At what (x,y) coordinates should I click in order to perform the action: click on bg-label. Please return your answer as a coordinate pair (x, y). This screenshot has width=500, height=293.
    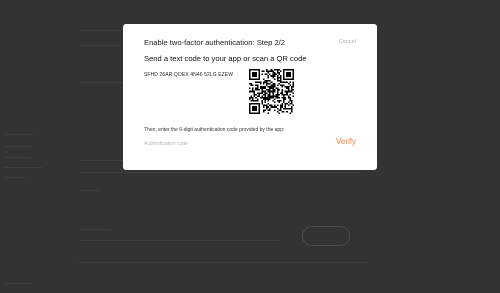
    Looking at the image, I should click on (90, 190).